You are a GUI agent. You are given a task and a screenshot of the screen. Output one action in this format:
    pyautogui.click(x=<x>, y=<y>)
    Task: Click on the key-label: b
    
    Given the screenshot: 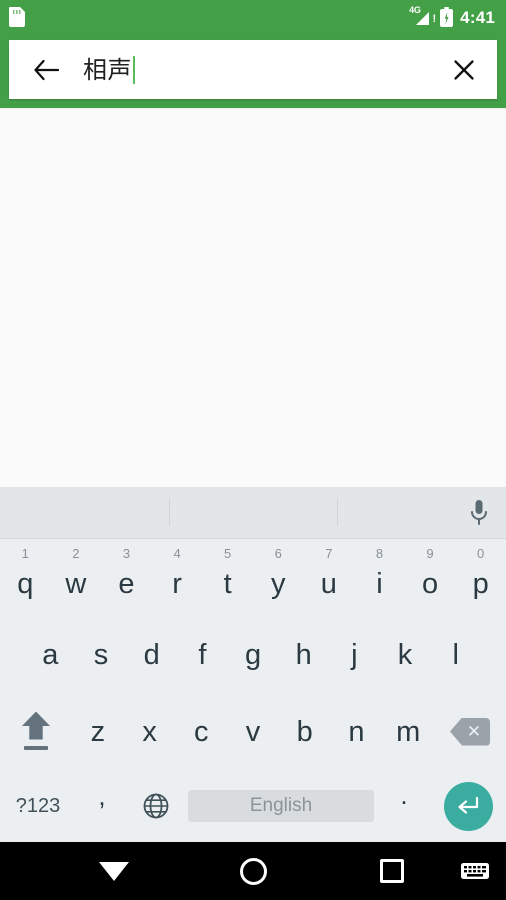 What is the action you would take?
    pyautogui.click(x=304, y=731)
    